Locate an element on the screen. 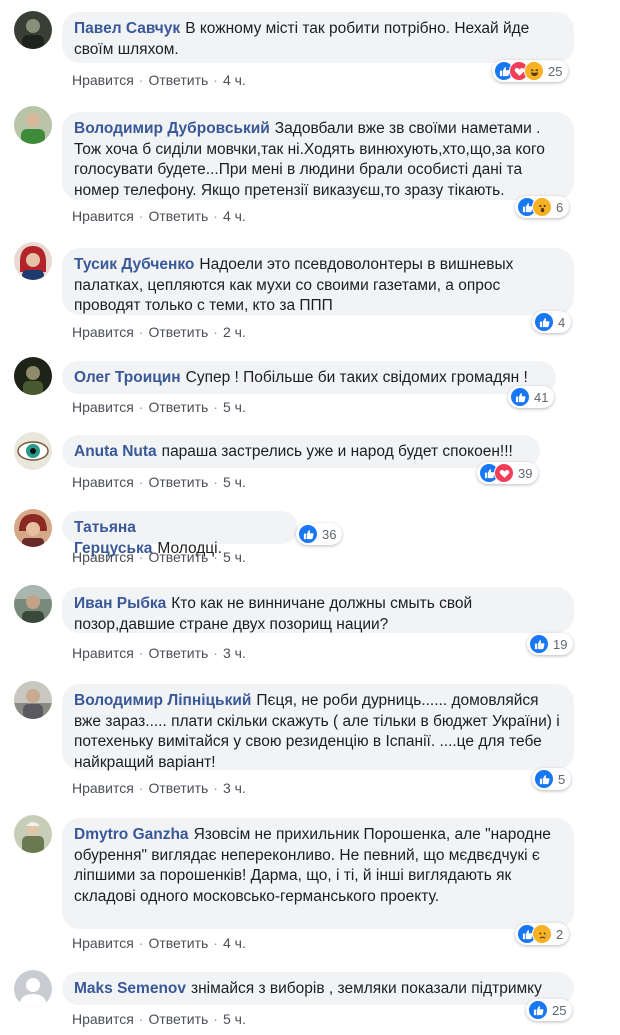 The image size is (620, 1035). comment-author: Володимир Ліпніцький is located at coordinates (162, 700).